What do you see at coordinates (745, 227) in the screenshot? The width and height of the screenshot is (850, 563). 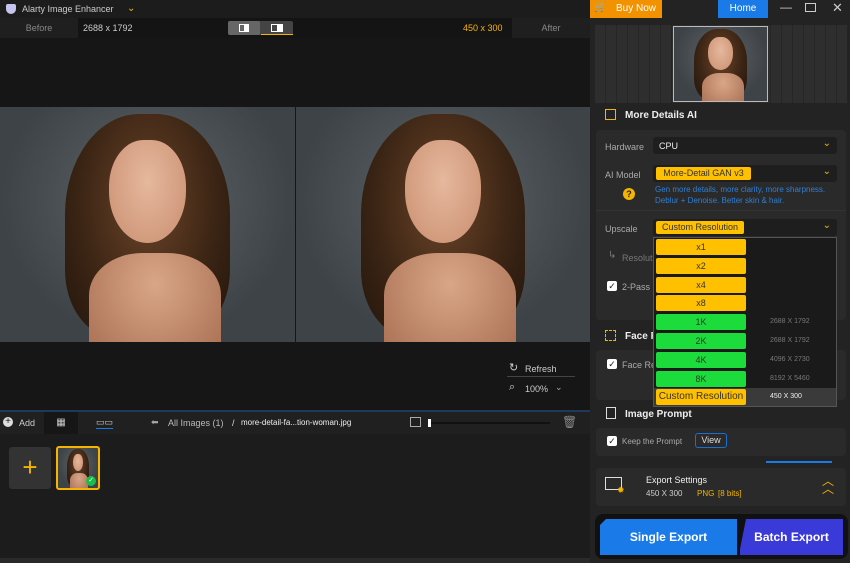 I see `upscale-select: Custom Resolution ⌄` at bounding box center [745, 227].